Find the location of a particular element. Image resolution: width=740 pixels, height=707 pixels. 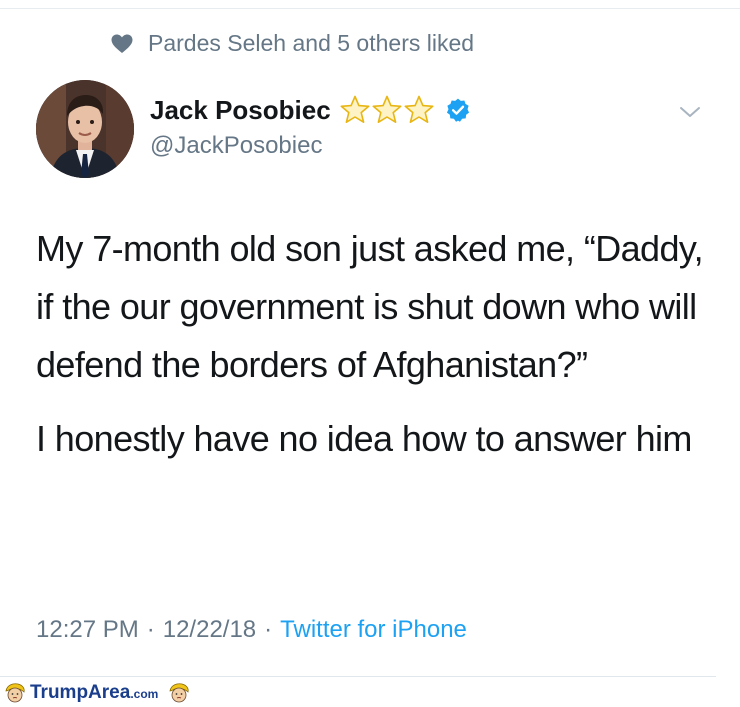

star-badges is located at coordinates (387, 110).